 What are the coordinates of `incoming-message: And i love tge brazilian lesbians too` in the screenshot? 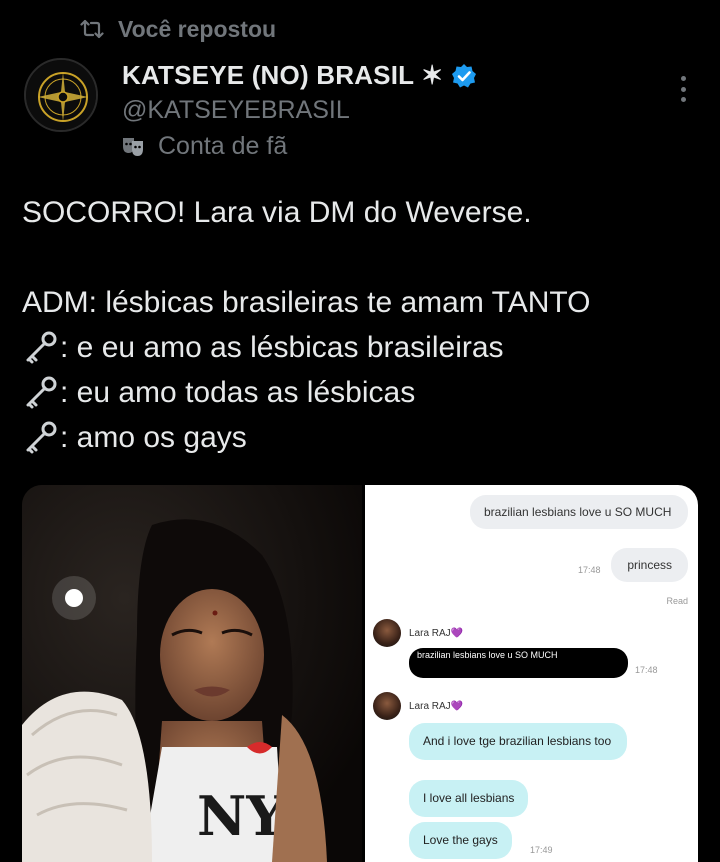 It's located at (518, 741).